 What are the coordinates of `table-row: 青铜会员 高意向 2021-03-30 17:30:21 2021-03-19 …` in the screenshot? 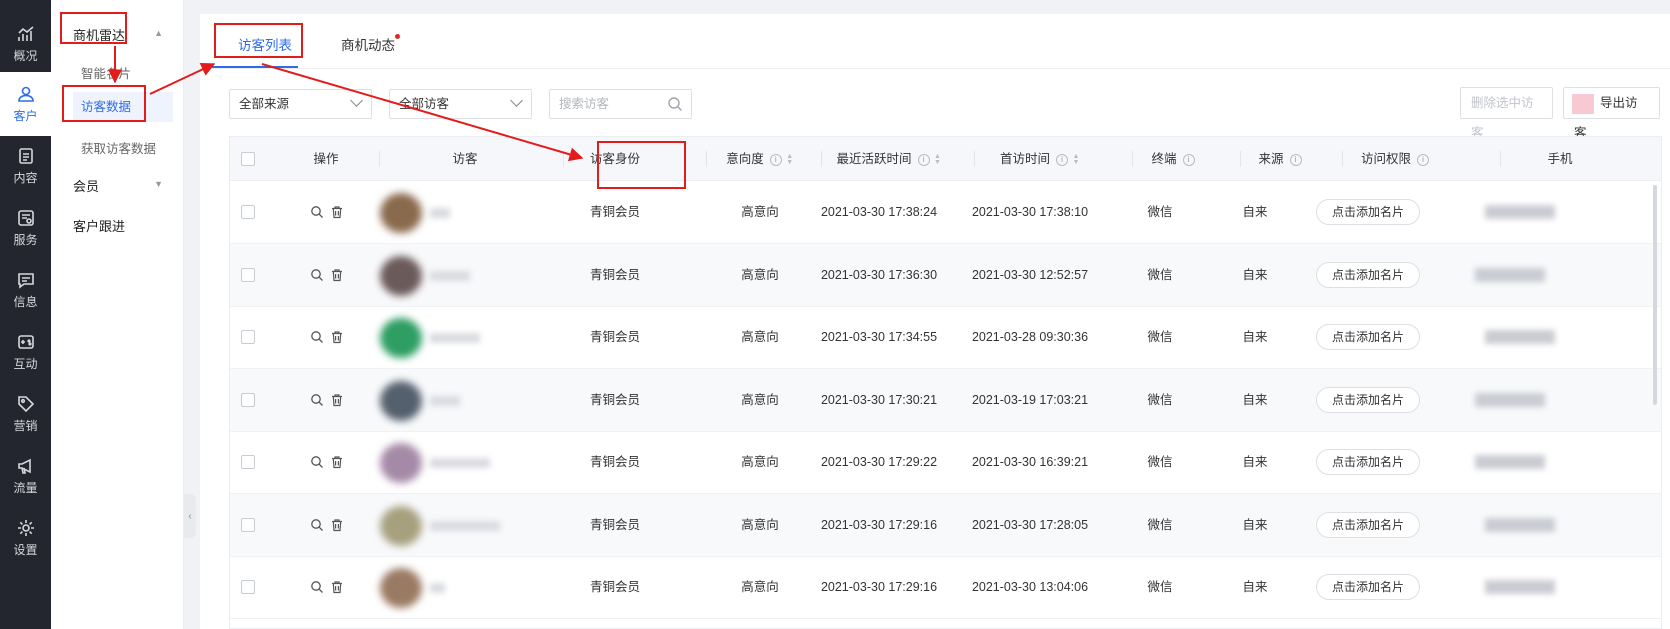 It's located at (945, 400).